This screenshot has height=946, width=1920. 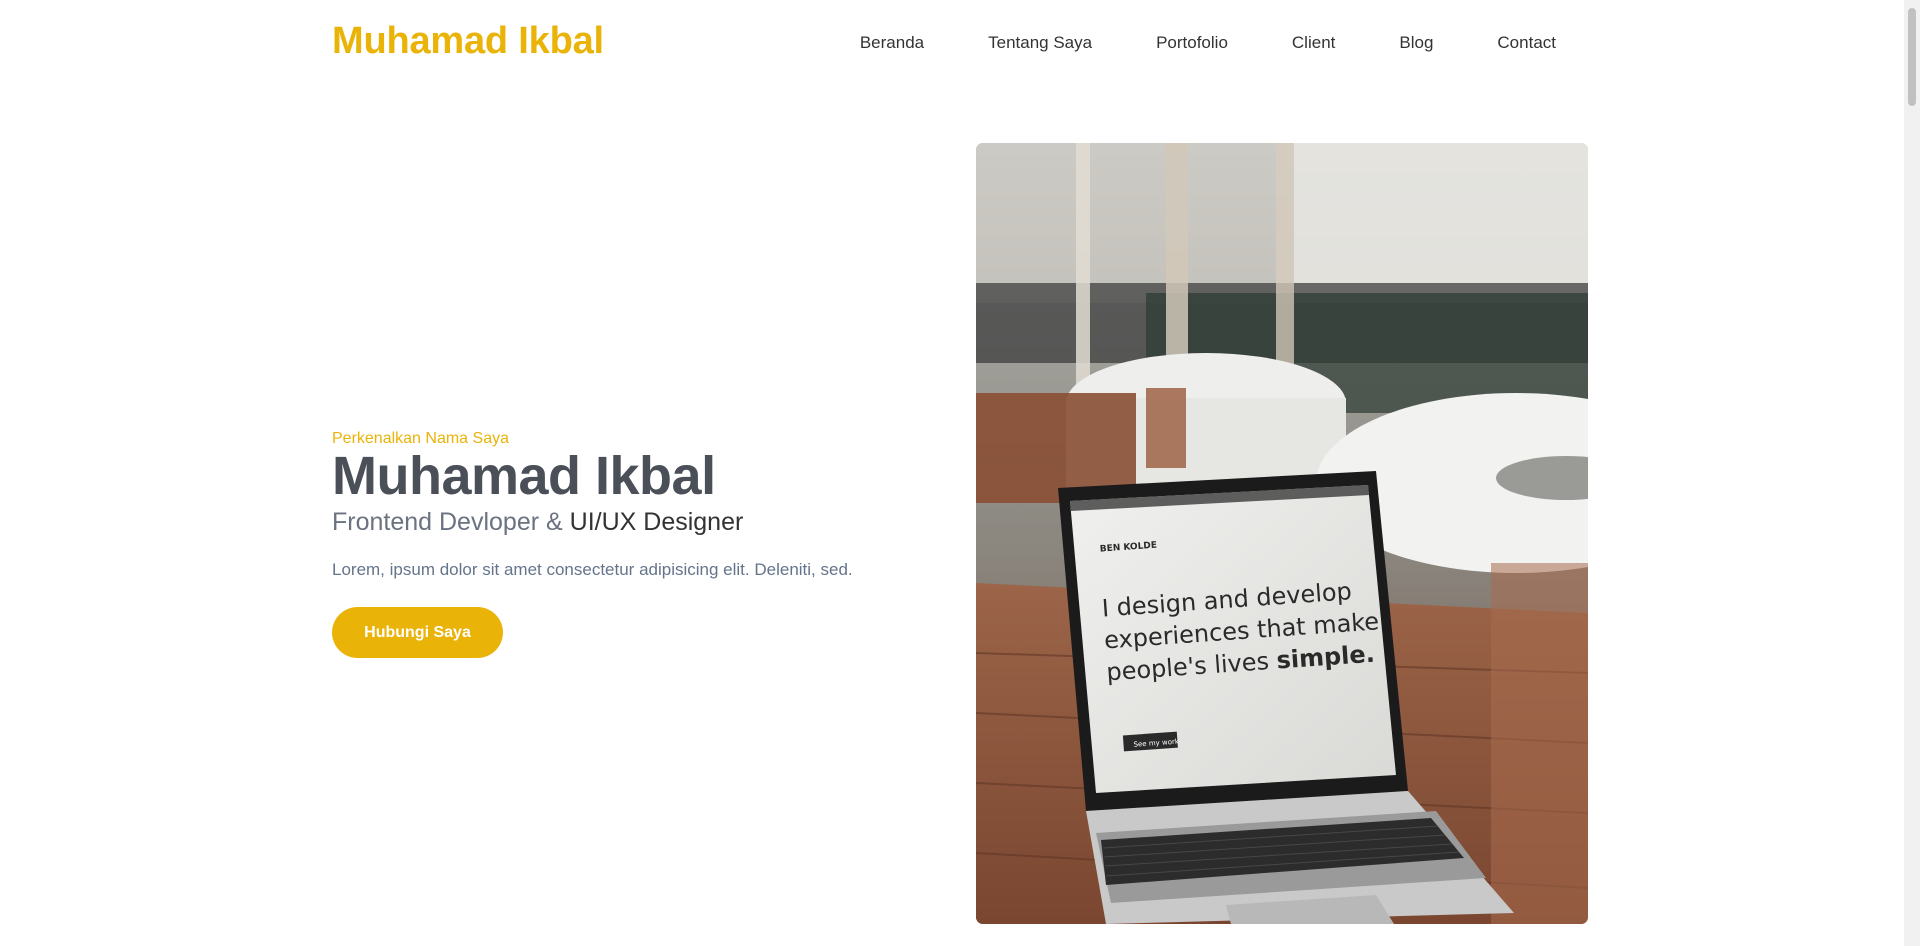 What do you see at coordinates (1416, 43) in the screenshot?
I see `nav-item-blog: Blog` at bounding box center [1416, 43].